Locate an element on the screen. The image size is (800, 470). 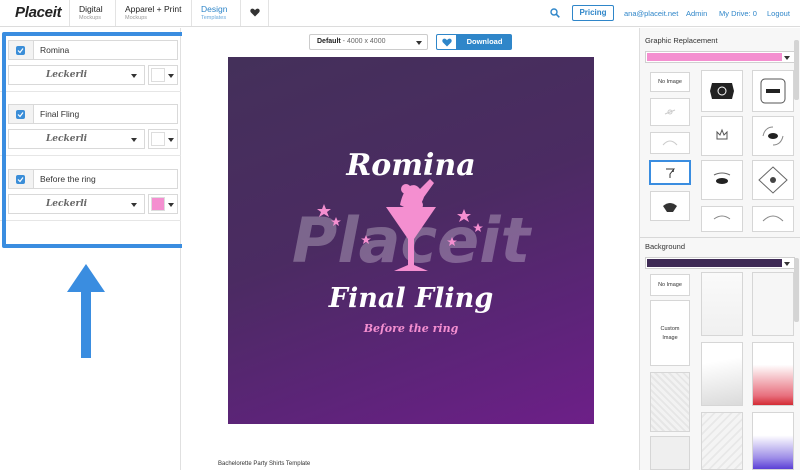
search-icon is located at coordinates (555, 13).